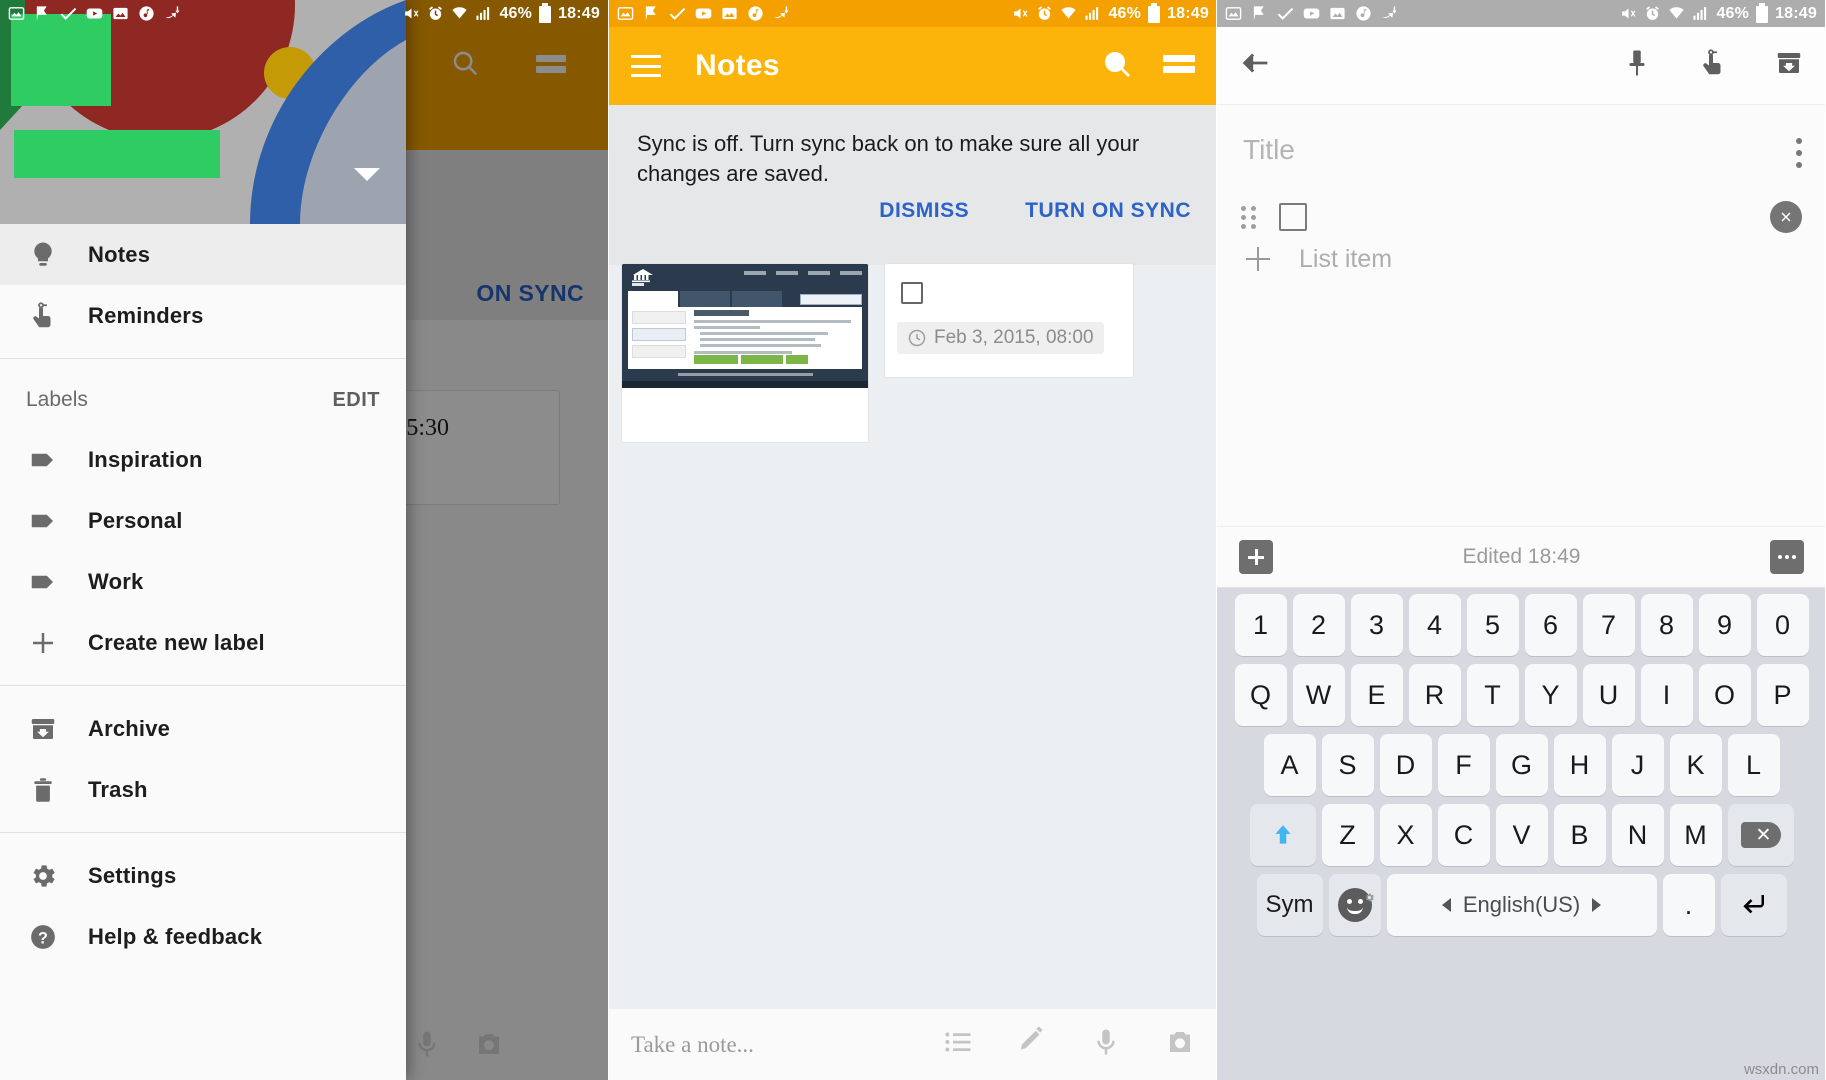  Describe the element at coordinates (203, 459) in the screenshot. I see `sidebar-item-inspiration: Inspiration` at that location.